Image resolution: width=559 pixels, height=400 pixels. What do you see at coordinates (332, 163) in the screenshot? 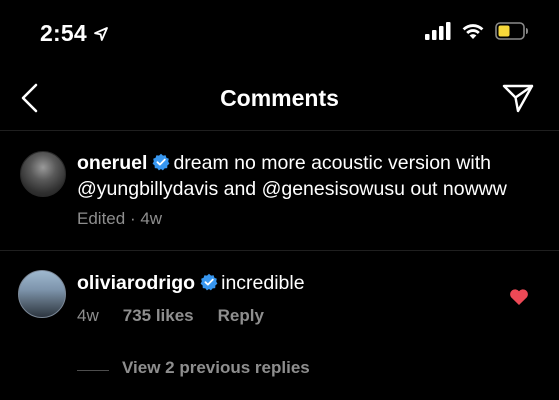
I see `caption-text-line1: dream no more acoustic version with` at bounding box center [332, 163].